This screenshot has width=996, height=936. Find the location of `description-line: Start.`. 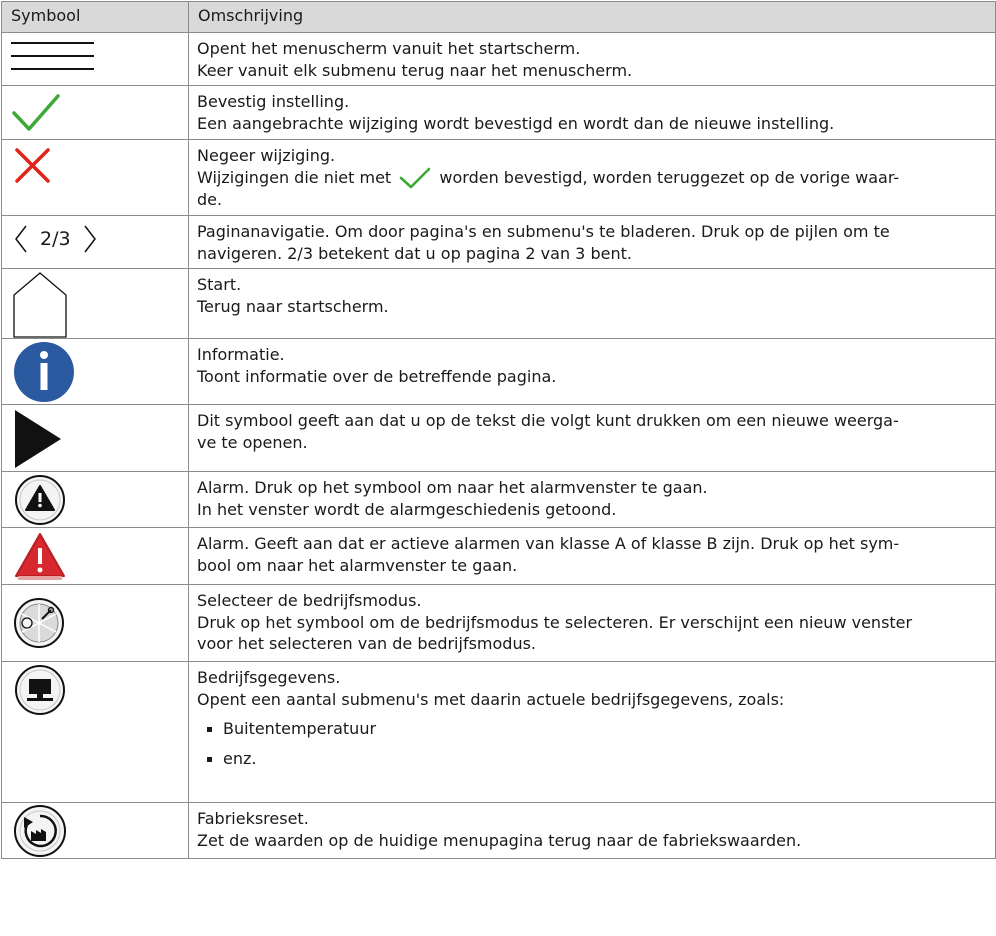

description-line: Start. is located at coordinates (219, 284).